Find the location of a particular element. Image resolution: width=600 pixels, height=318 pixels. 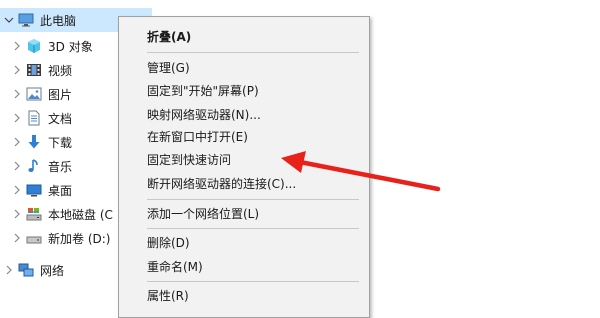

chevron-down-icon is located at coordinates (9, 20).